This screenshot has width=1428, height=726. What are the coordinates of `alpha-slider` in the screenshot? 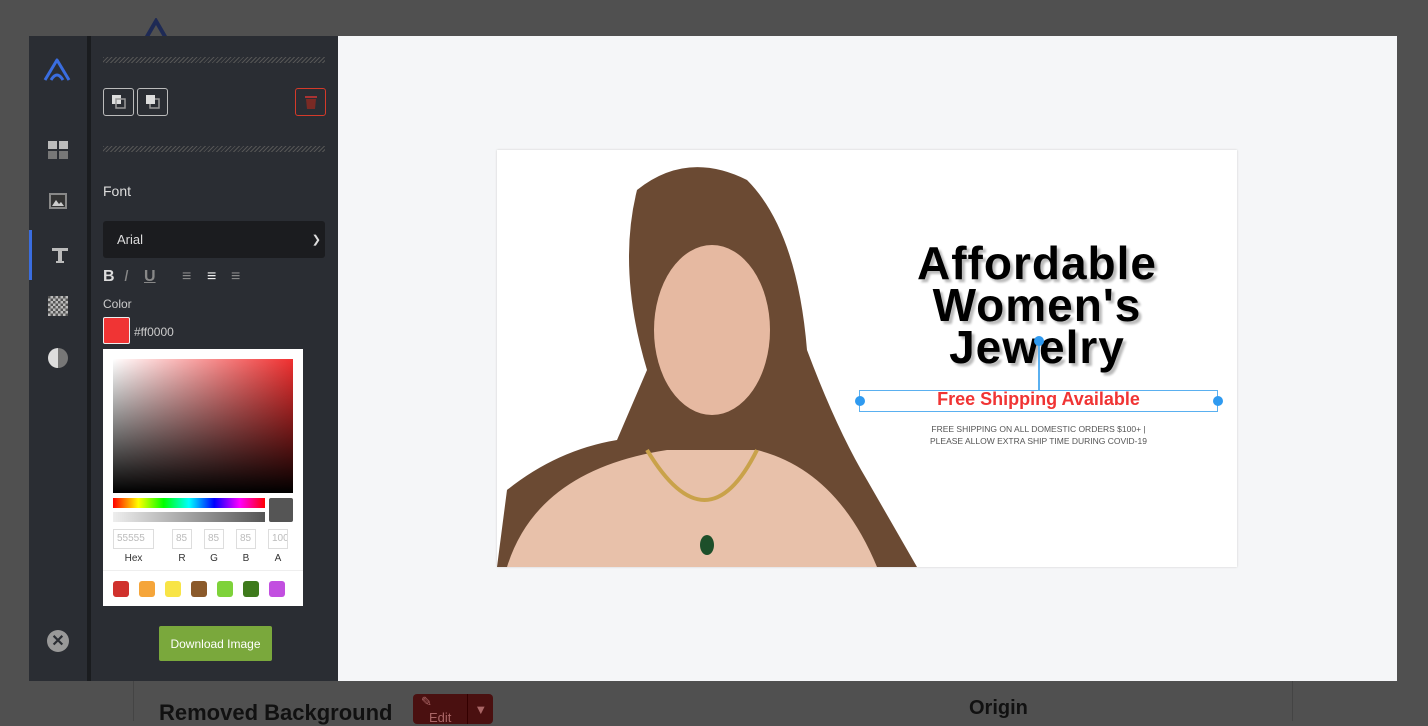 It's located at (189, 517).